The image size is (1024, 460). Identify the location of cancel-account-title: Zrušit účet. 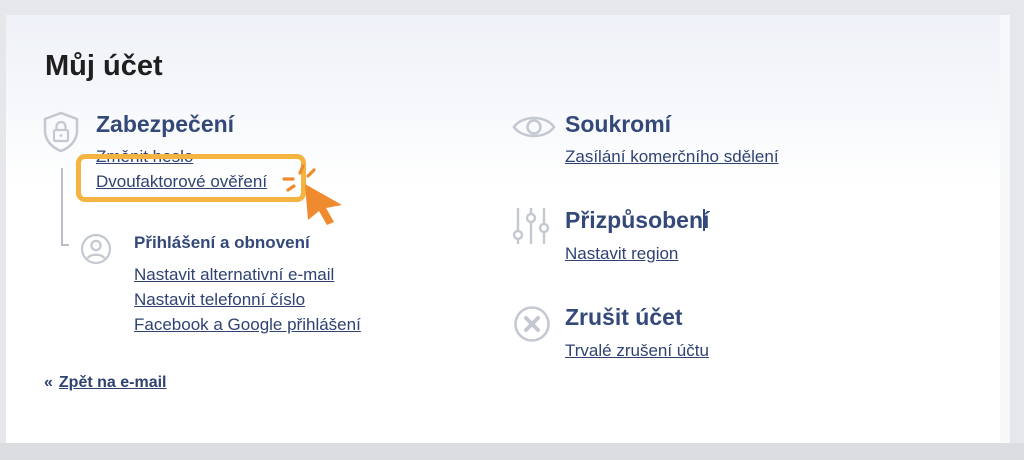
(624, 317).